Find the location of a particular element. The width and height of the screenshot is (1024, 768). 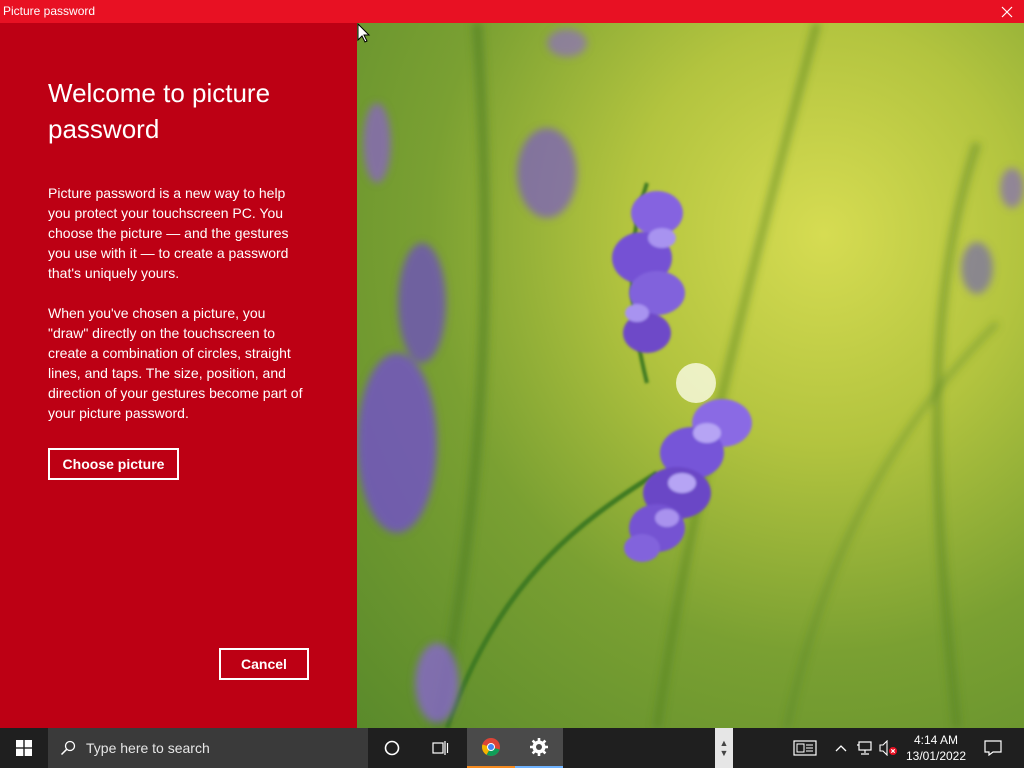

settings-icon is located at coordinates (539, 747).